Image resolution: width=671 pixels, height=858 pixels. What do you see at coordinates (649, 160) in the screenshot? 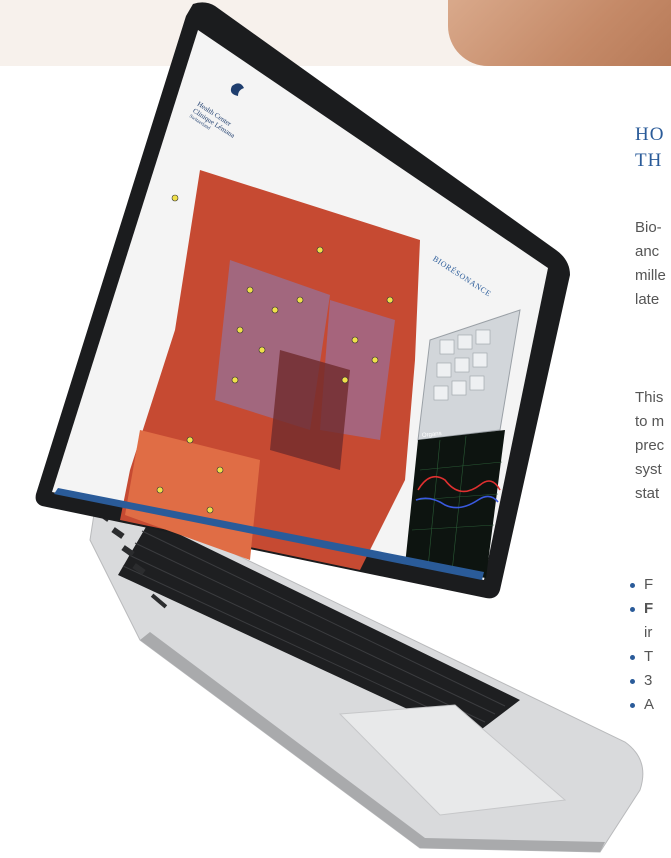
I see `heading-line-2: TH` at bounding box center [649, 160].